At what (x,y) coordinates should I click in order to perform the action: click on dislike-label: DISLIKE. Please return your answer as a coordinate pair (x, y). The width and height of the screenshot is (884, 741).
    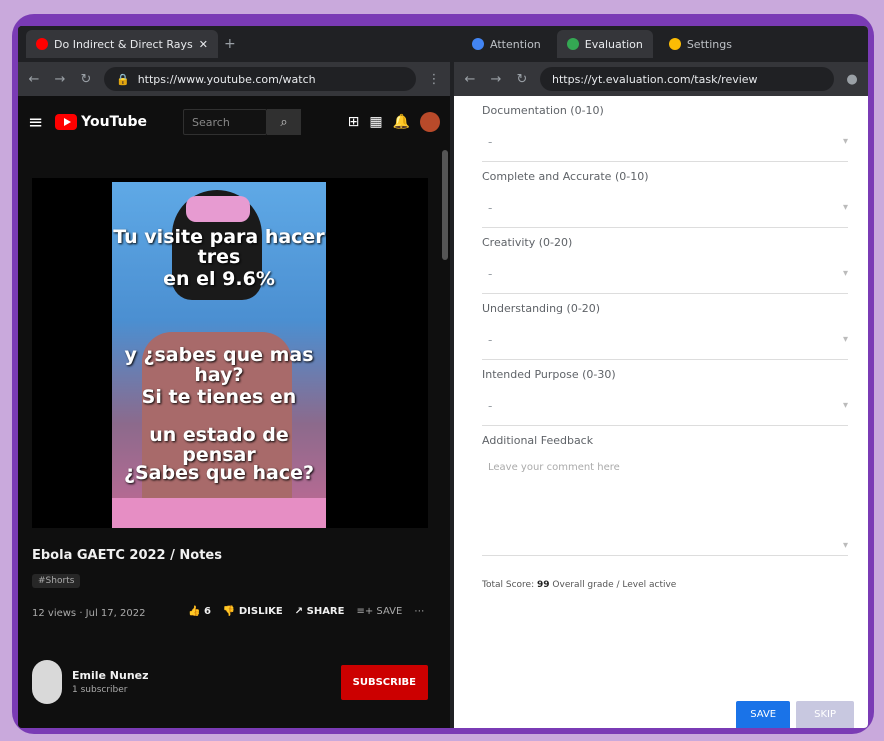
    Looking at the image, I should click on (260, 611).